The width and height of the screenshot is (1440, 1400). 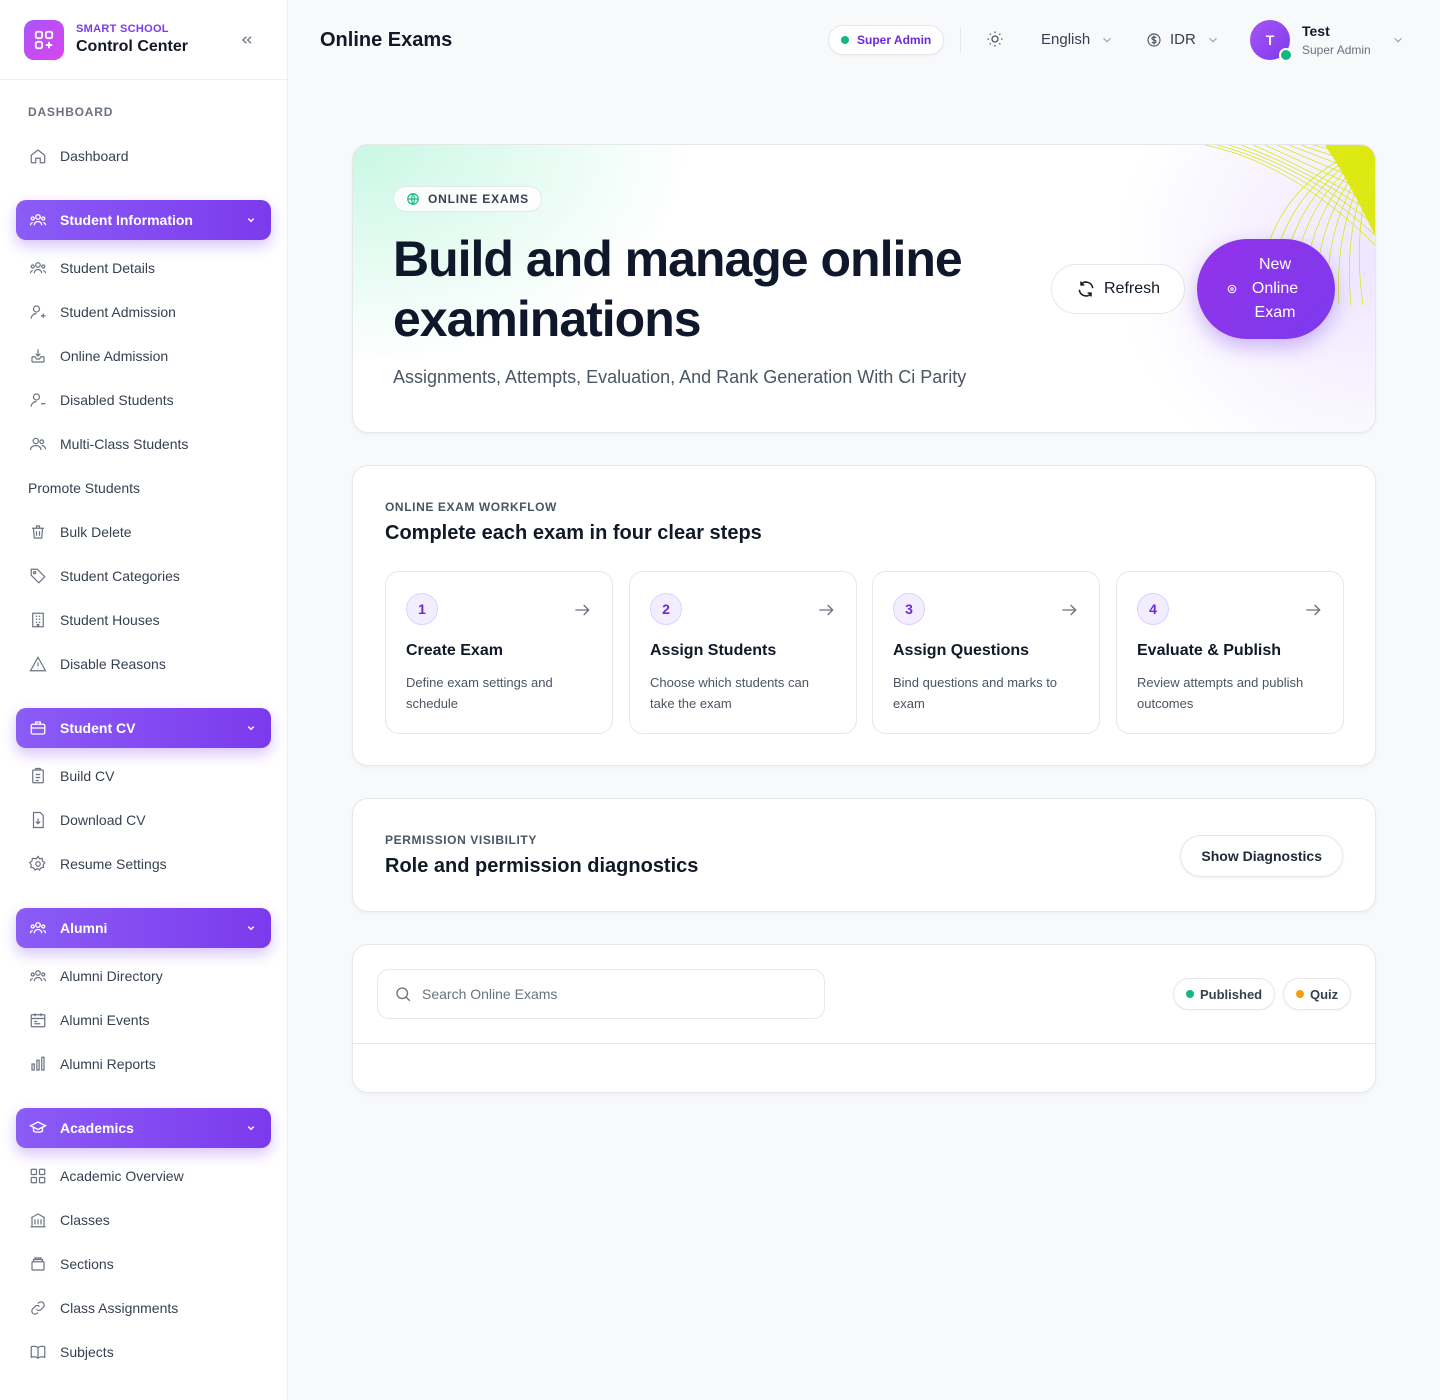 What do you see at coordinates (132, 46) in the screenshot?
I see `brand-title: Control Center` at bounding box center [132, 46].